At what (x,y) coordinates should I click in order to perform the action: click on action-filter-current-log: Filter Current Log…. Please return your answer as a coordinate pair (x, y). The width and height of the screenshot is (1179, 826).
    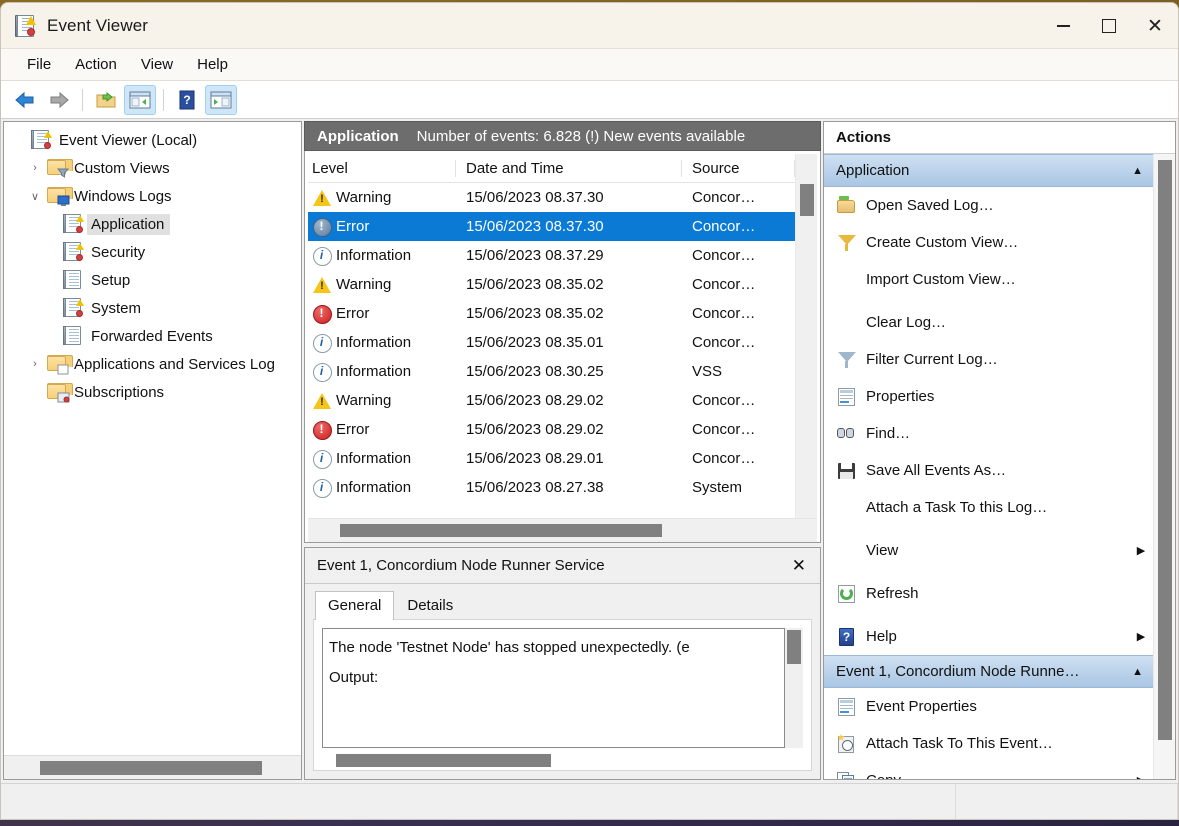
    Looking at the image, I should click on (988, 359).